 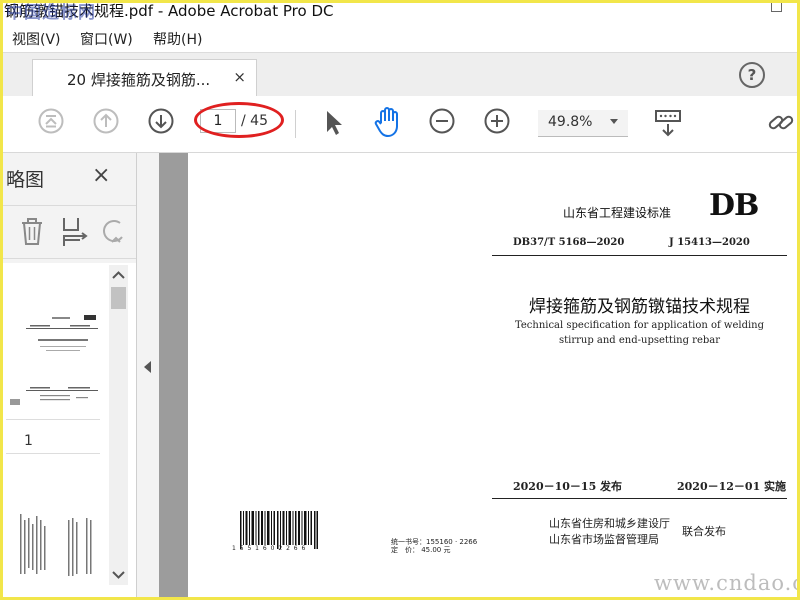 What do you see at coordinates (604, 539) in the screenshot?
I see `publisher-2: 山东省市场监督管理局` at bounding box center [604, 539].